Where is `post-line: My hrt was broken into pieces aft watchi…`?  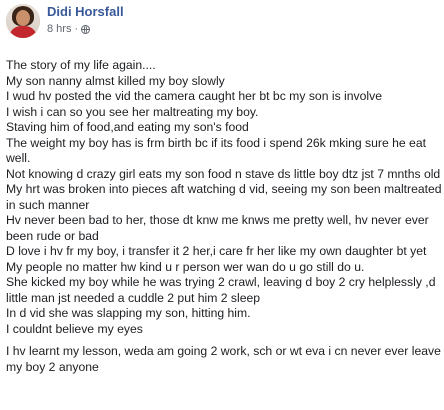 post-line: My hrt was broken into pieces aft watchi… is located at coordinates (224, 197).